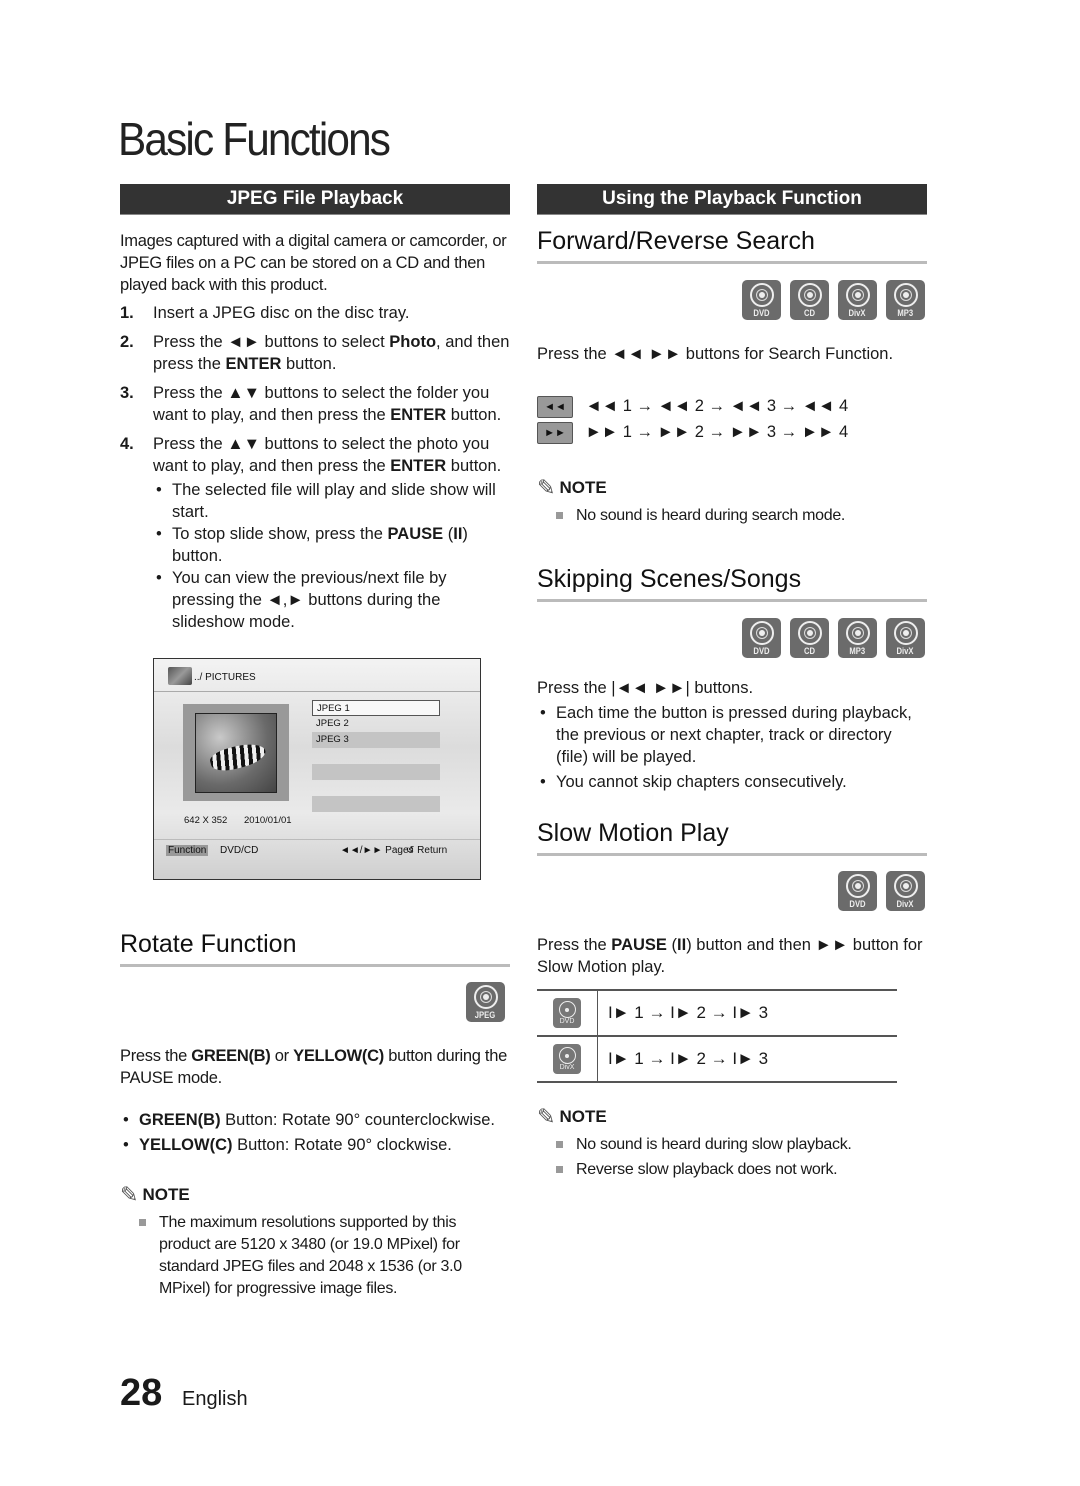  What do you see at coordinates (215, 1399) in the screenshot?
I see `page-language: English` at bounding box center [215, 1399].